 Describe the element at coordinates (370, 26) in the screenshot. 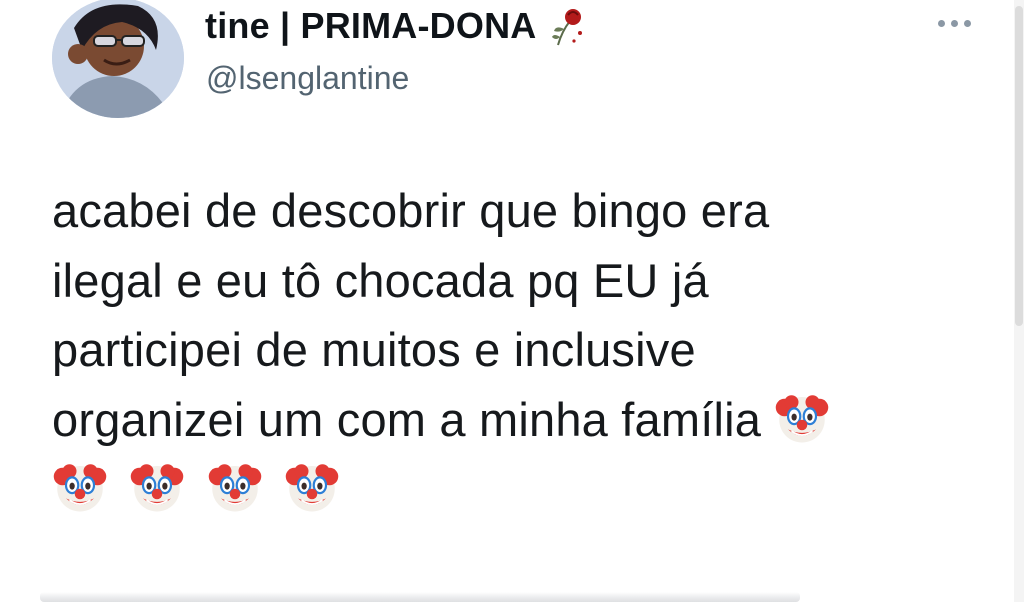

I see `author-display-name: tine | PRIMA-DONA` at that location.